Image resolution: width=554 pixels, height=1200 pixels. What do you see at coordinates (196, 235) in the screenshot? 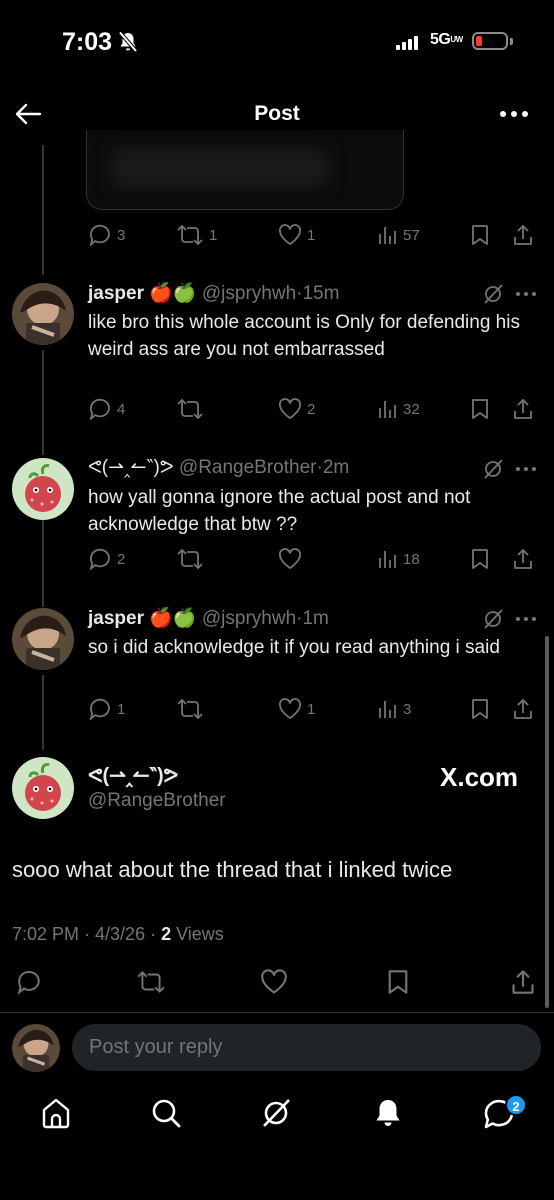
I see `repost-button: 1` at bounding box center [196, 235].